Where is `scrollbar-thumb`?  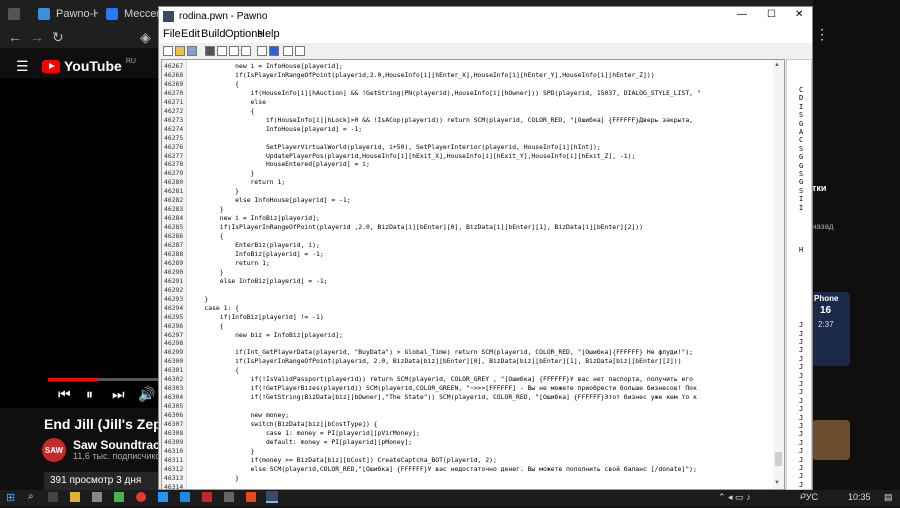
scrollbar-thumb is located at coordinates (778, 459).